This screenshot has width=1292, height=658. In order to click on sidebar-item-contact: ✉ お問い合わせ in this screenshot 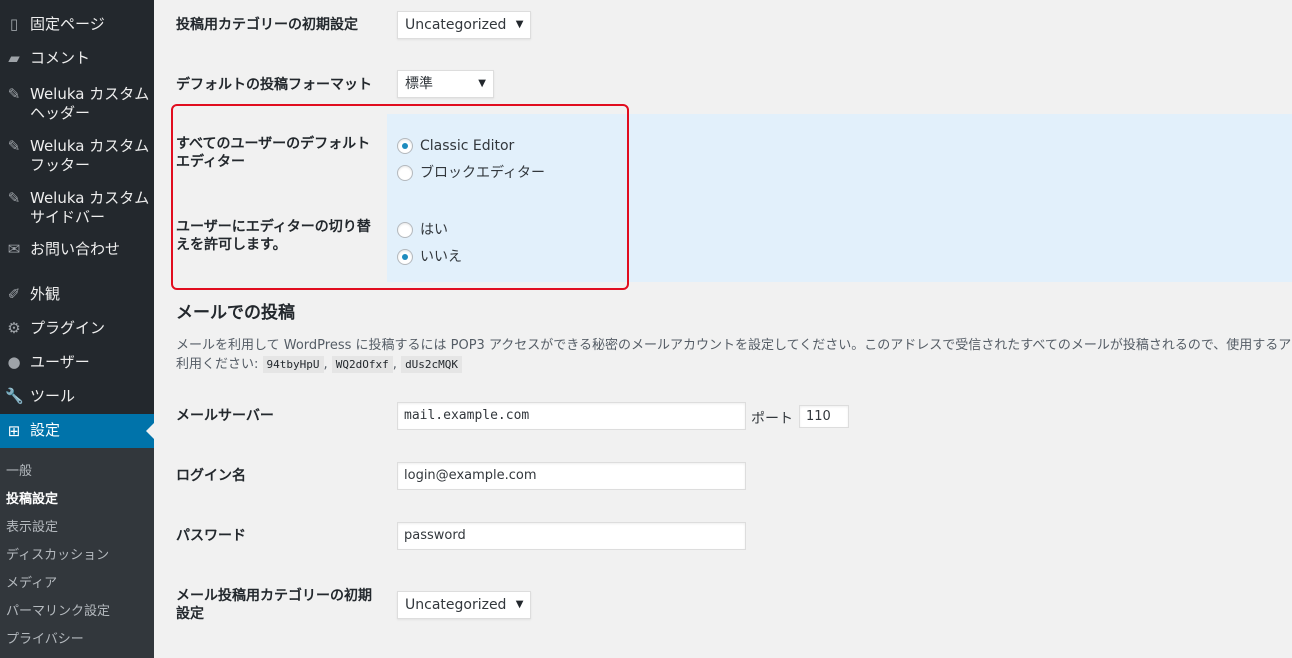, I will do `click(77, 251)`.